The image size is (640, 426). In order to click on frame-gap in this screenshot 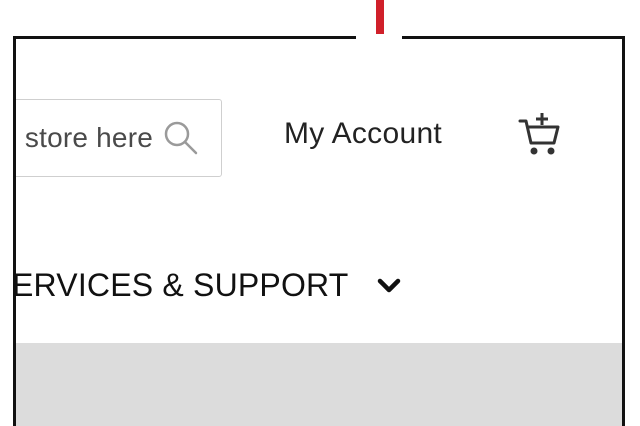, I will do `click(379, 38)`.